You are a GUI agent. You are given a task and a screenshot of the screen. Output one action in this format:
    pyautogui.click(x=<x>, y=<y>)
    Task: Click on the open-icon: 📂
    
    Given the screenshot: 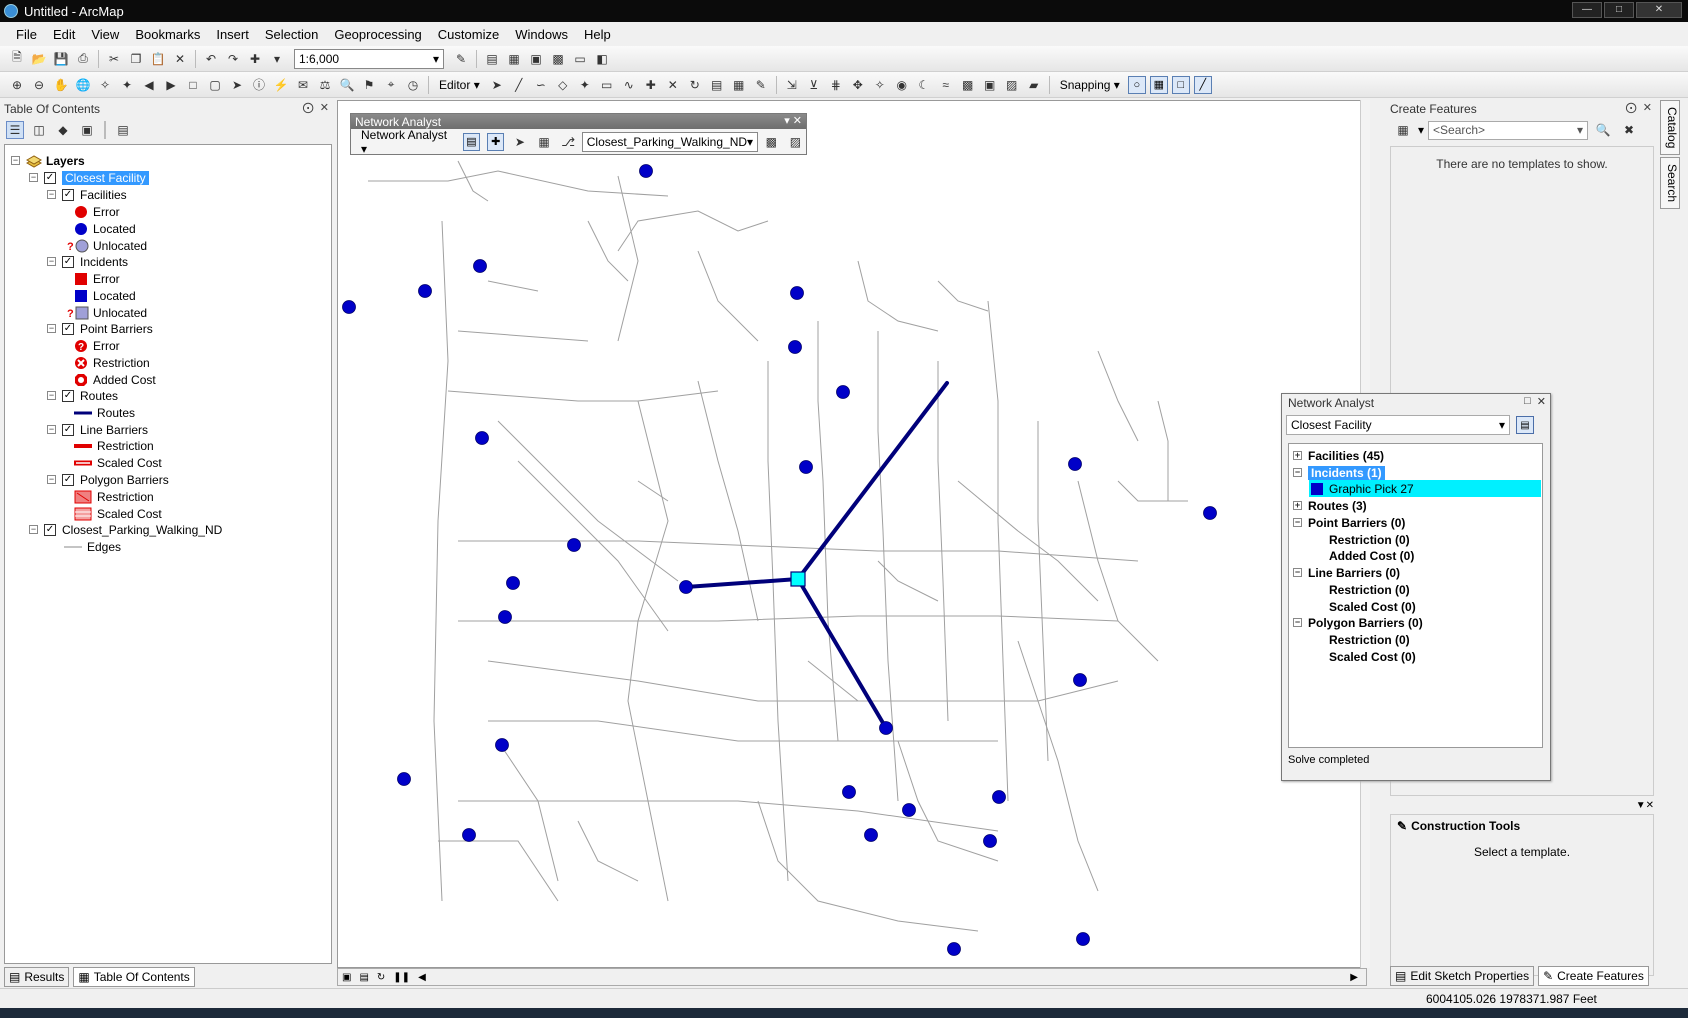 What is the action you would take?
    pyautogui.click(x=39, y=59)
    